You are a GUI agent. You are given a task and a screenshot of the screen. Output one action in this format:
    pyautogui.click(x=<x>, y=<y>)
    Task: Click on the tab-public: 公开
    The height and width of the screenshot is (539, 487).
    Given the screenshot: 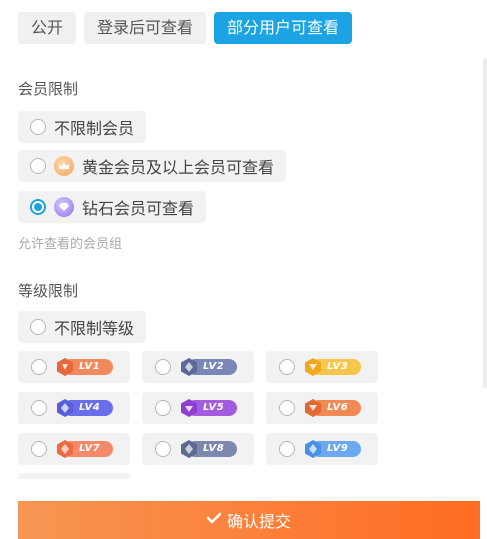 What is the action you would take?
    pyautogui.click(x=47, y=28)
    